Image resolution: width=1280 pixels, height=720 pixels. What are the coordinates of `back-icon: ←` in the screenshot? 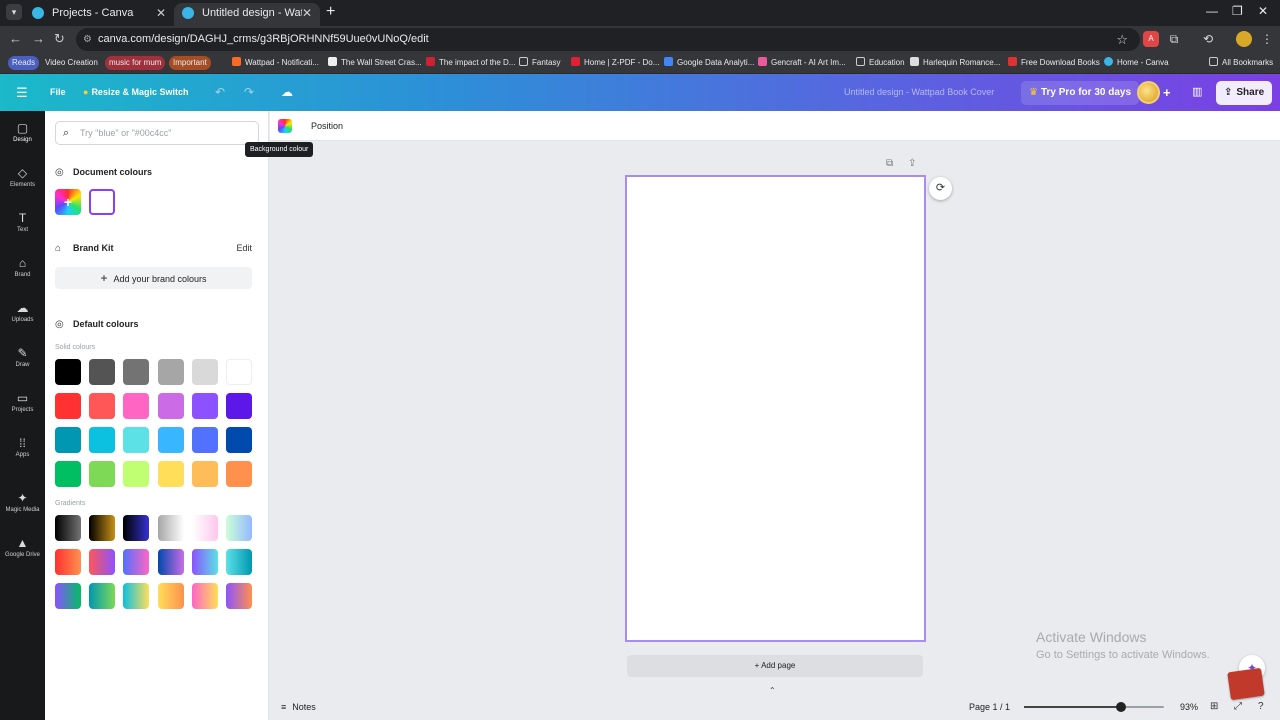 It's located at (15, 38).